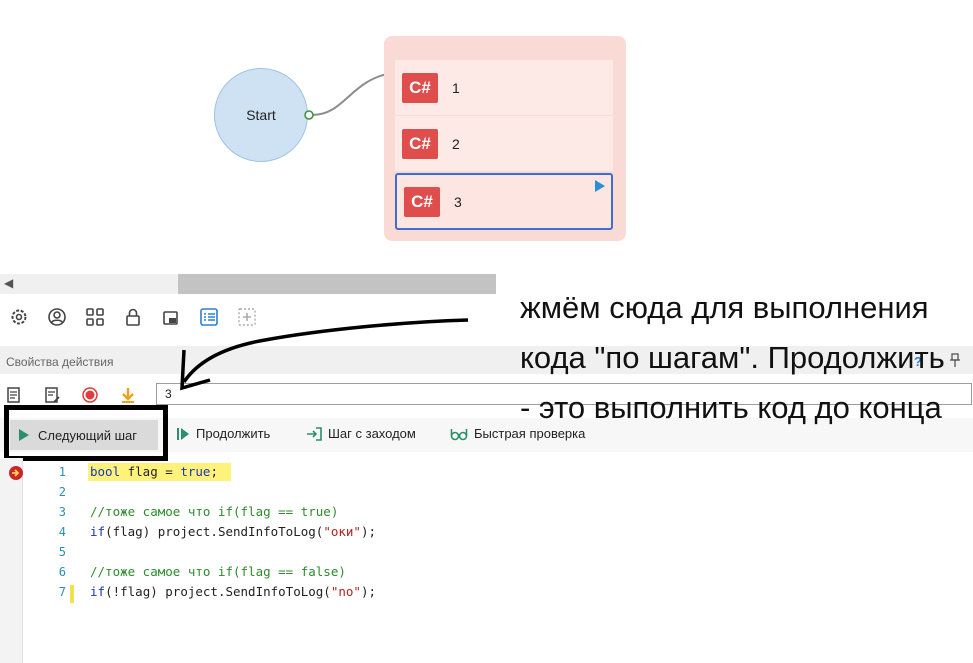 The width and height of the screenshot is (973, 663). Describe the element at coordinates (8, 283) in the screenshot. I see `scroll-left-icon: ◀` at that location.